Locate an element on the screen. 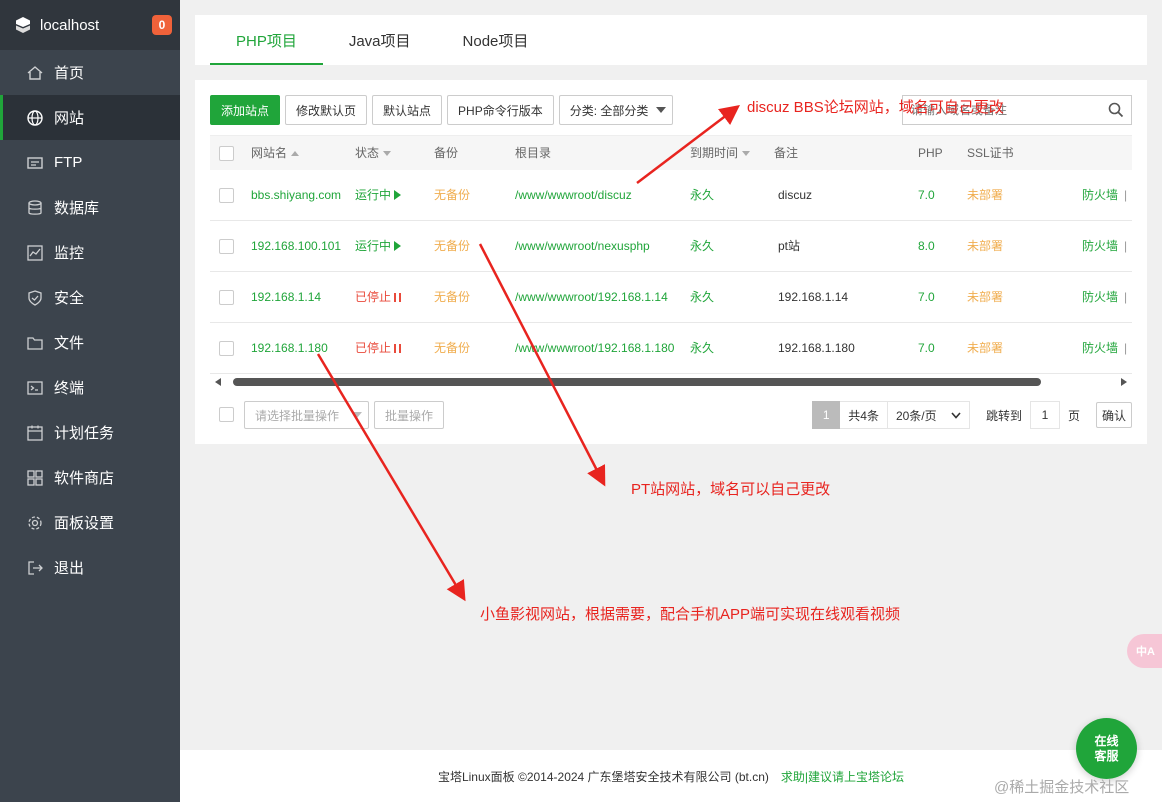 This screenshot has width=1162, height=802. annotation-discuz: discuz BBS论坛网站，域名可自己更改 is located at coordinates (875, 107).